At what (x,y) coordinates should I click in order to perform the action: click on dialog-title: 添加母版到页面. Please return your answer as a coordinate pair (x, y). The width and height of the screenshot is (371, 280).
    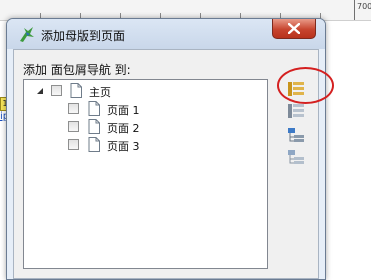
    Looking at the image, I should click on (83, 36).